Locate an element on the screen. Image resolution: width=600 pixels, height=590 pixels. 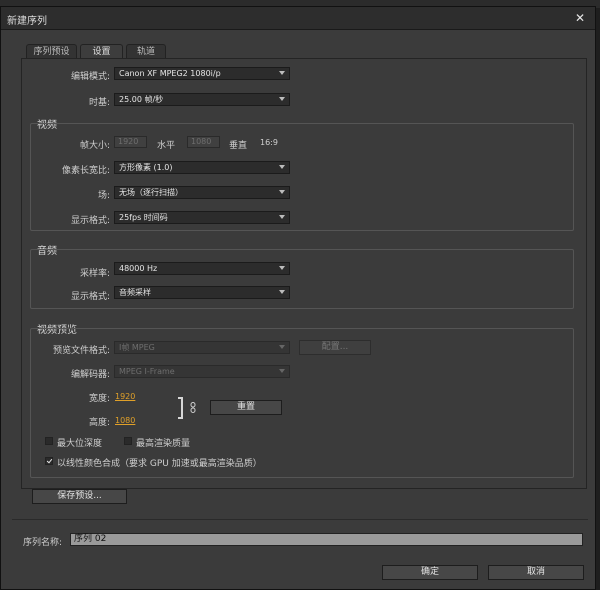
ok-button: 确定 is located at coordinates (430, 572).